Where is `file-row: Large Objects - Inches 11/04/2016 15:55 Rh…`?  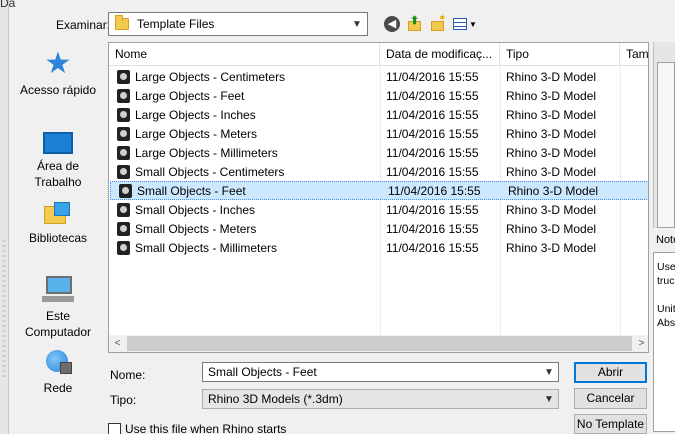 file-row: Large Objects - Inches 11/04/2016 15:55 Rh… is located at coordinates (378, 114).